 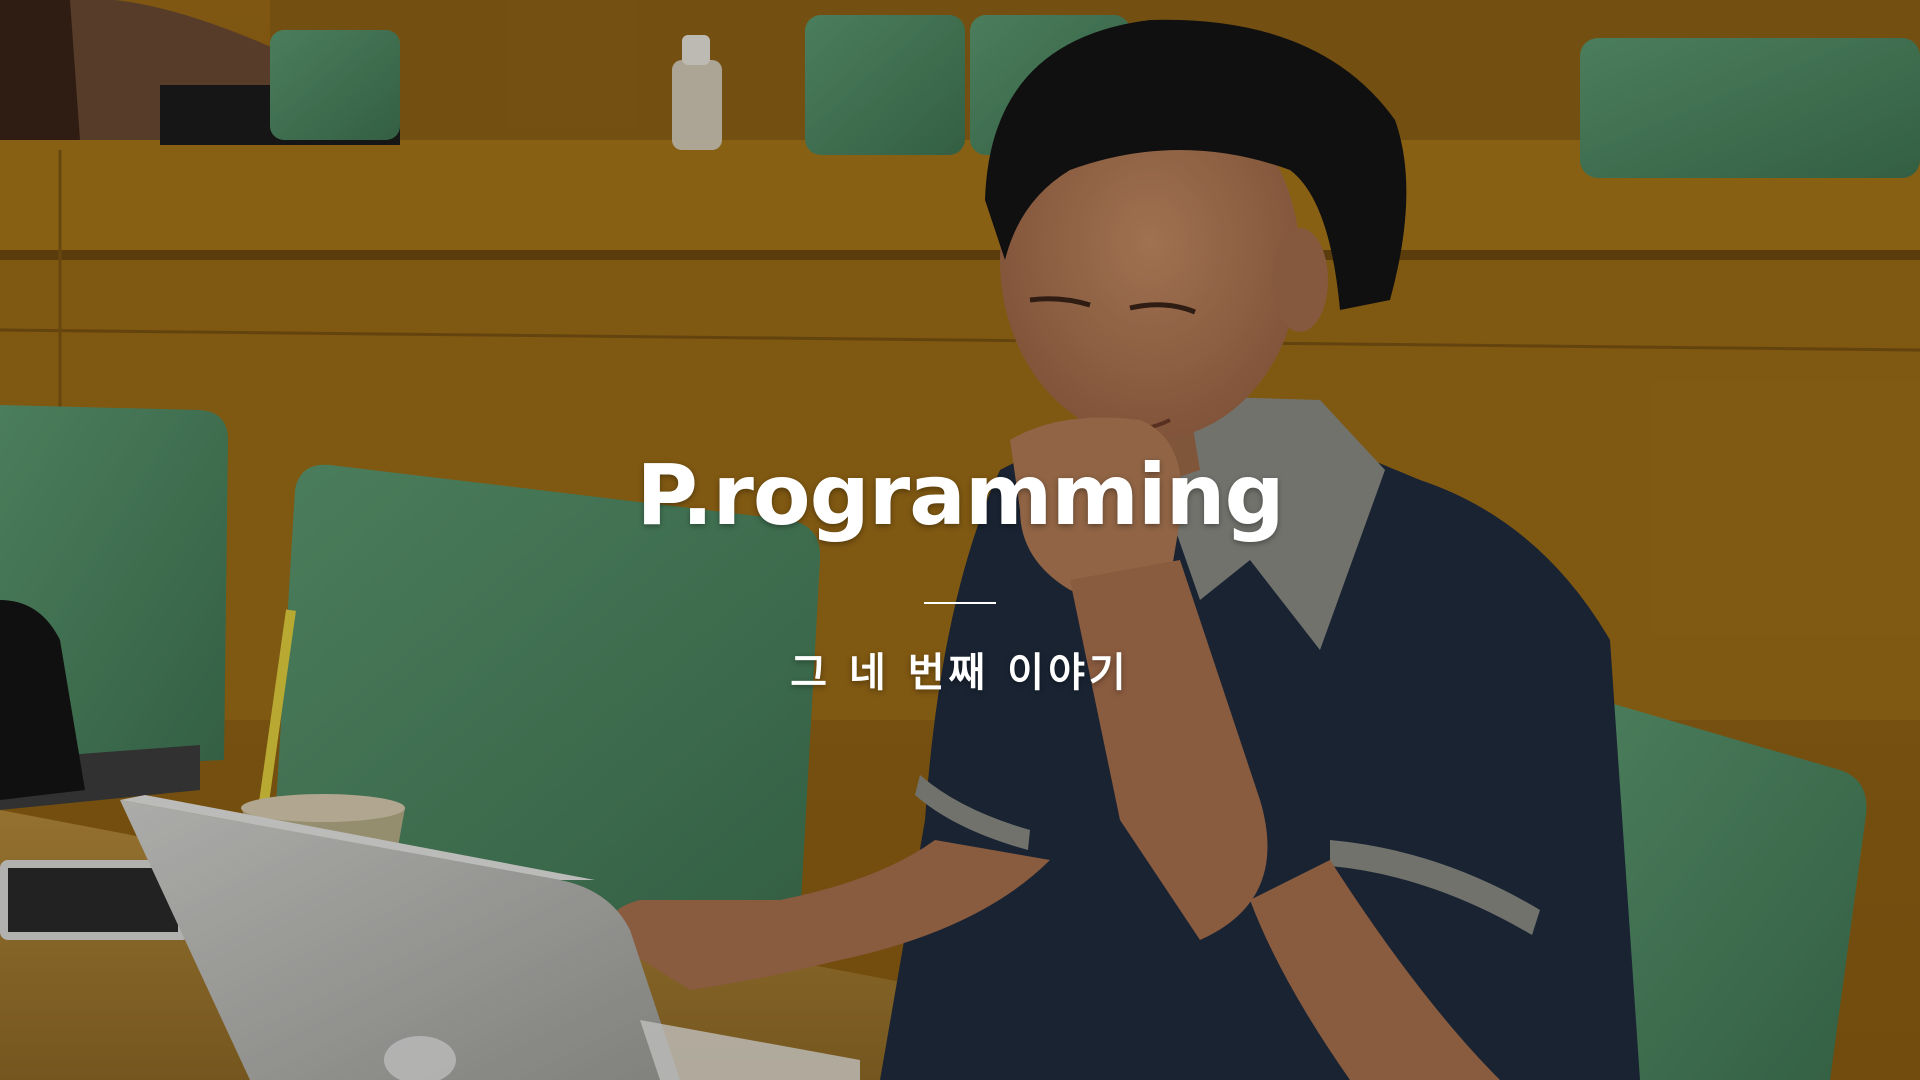 What do you see at coordinates (960, 673) in the screenshot?
I see `hero-subtitle: 그 네 번째 이야기` at bounding box center [960, 673].